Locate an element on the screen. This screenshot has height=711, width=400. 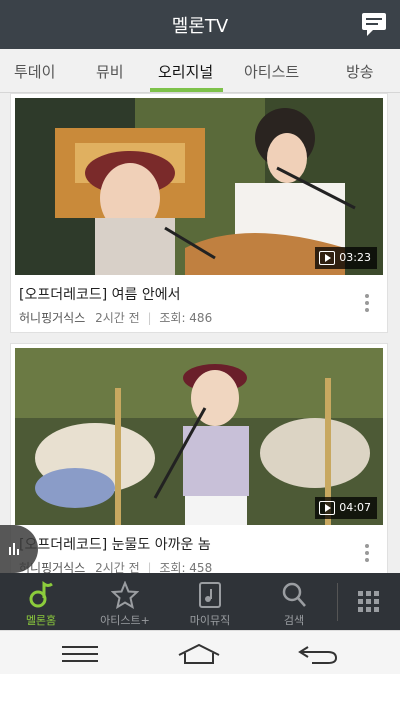
nav-label: 마이뮤직 is located at coordinates (210, 620).